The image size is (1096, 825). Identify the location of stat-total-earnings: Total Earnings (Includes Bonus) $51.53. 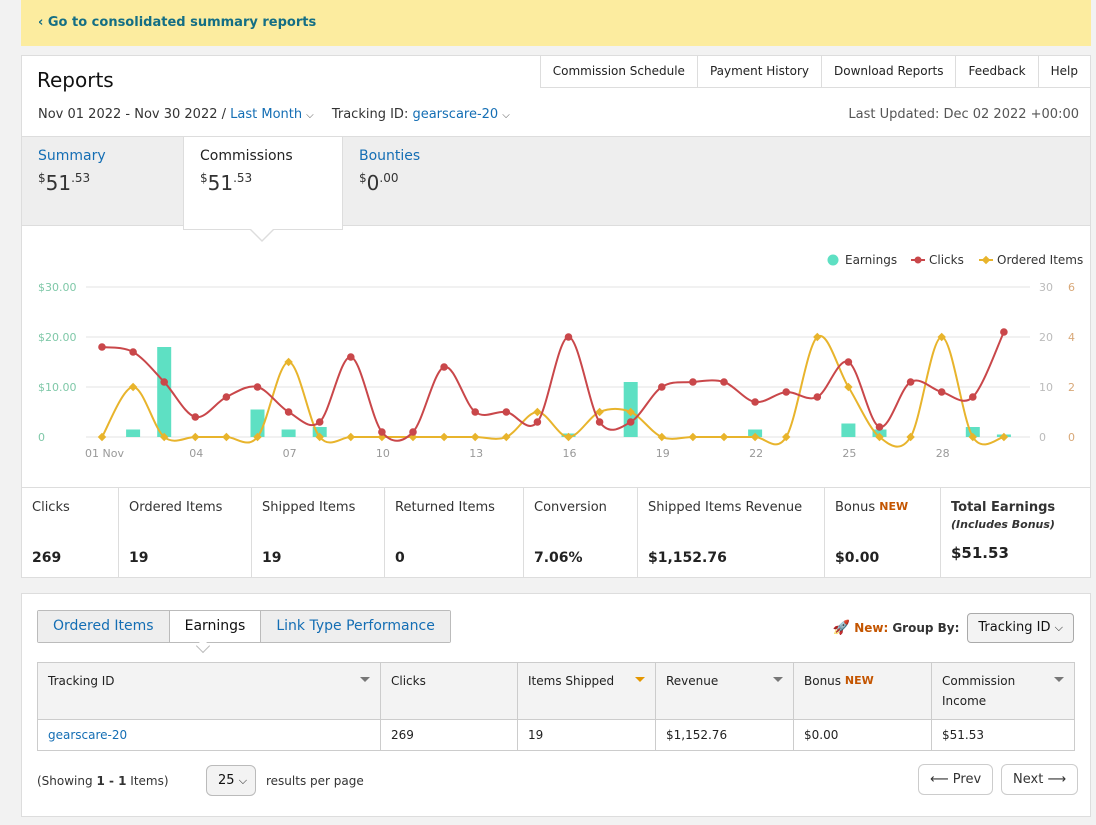
(1003, 531).